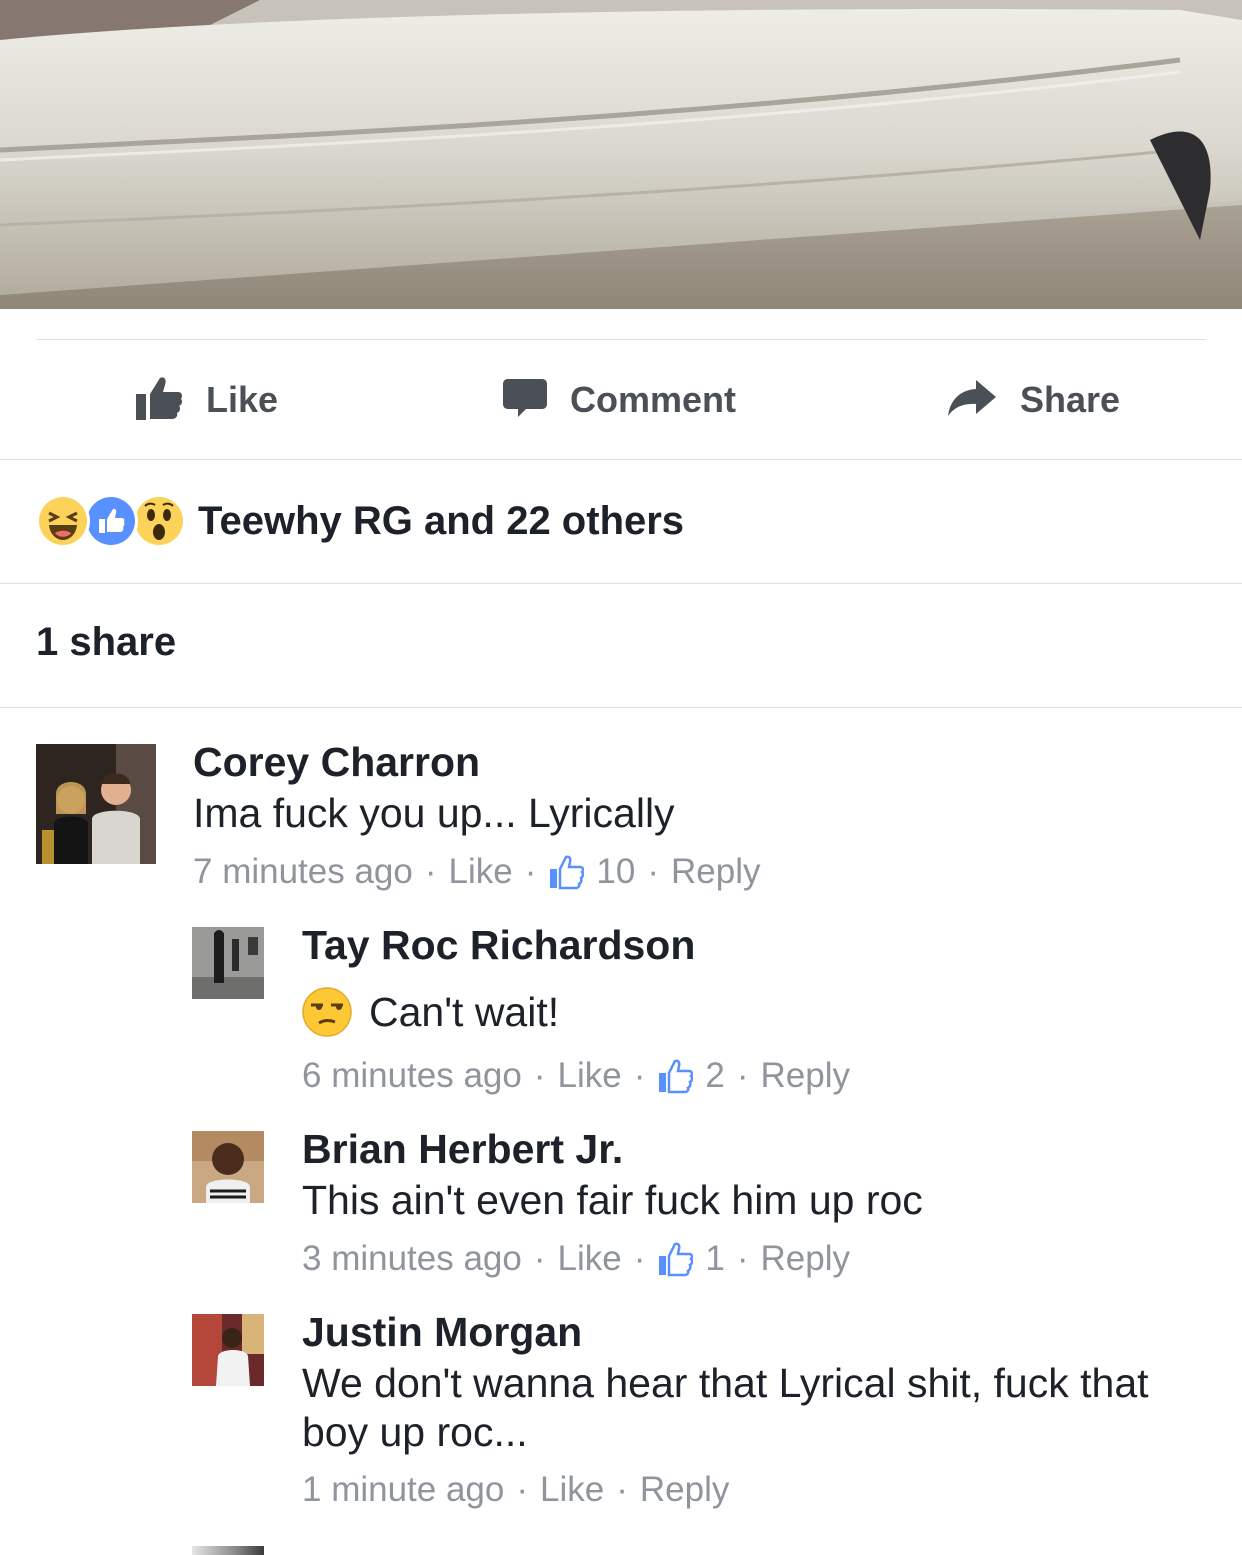 This screenshot has height=1555, width=1242. Describe the element at coordinates (242, 399) in the screenshot. I see `like-label: Like` at that location.